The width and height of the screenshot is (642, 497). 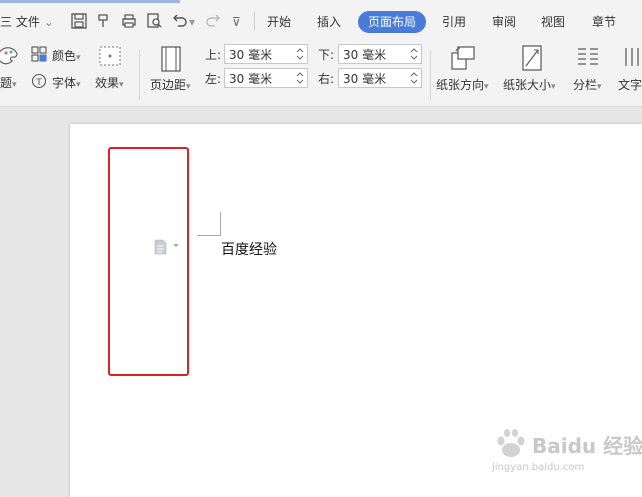 What do you see at coordinates (9, 56) in the screenshot?
I see `theme-palette-icon` at bounding box center [9, 56].